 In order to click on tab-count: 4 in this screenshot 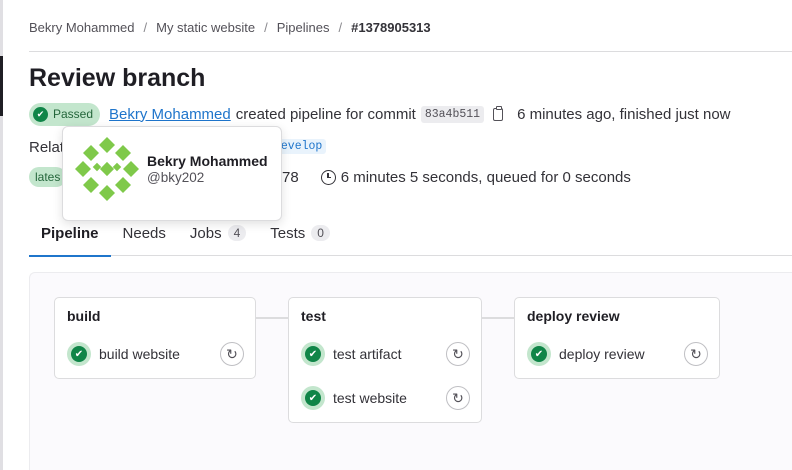, I will do `click(237, 233)`.